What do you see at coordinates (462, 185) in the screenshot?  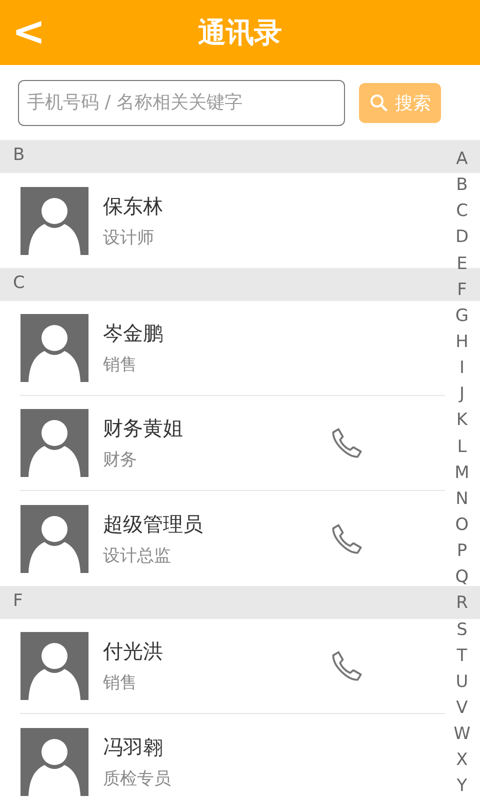 I see `index-letter: B` at bounding box center [462, 185].